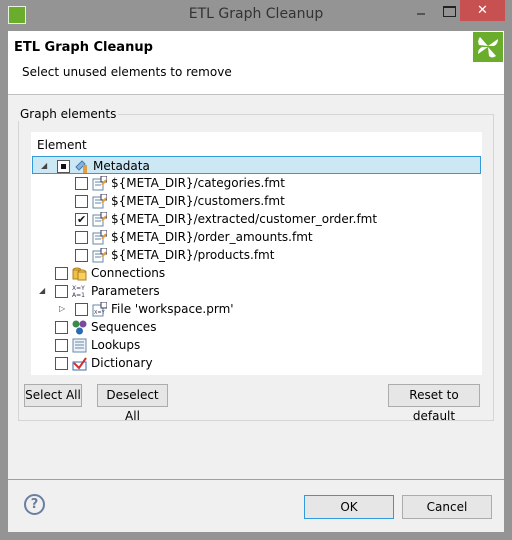 The image size is (512, 540). What do you see at coordinates (100, 309) in the screenshot?
I see `parameter-file-icon: X=Y` at bounding box center [100, 309].